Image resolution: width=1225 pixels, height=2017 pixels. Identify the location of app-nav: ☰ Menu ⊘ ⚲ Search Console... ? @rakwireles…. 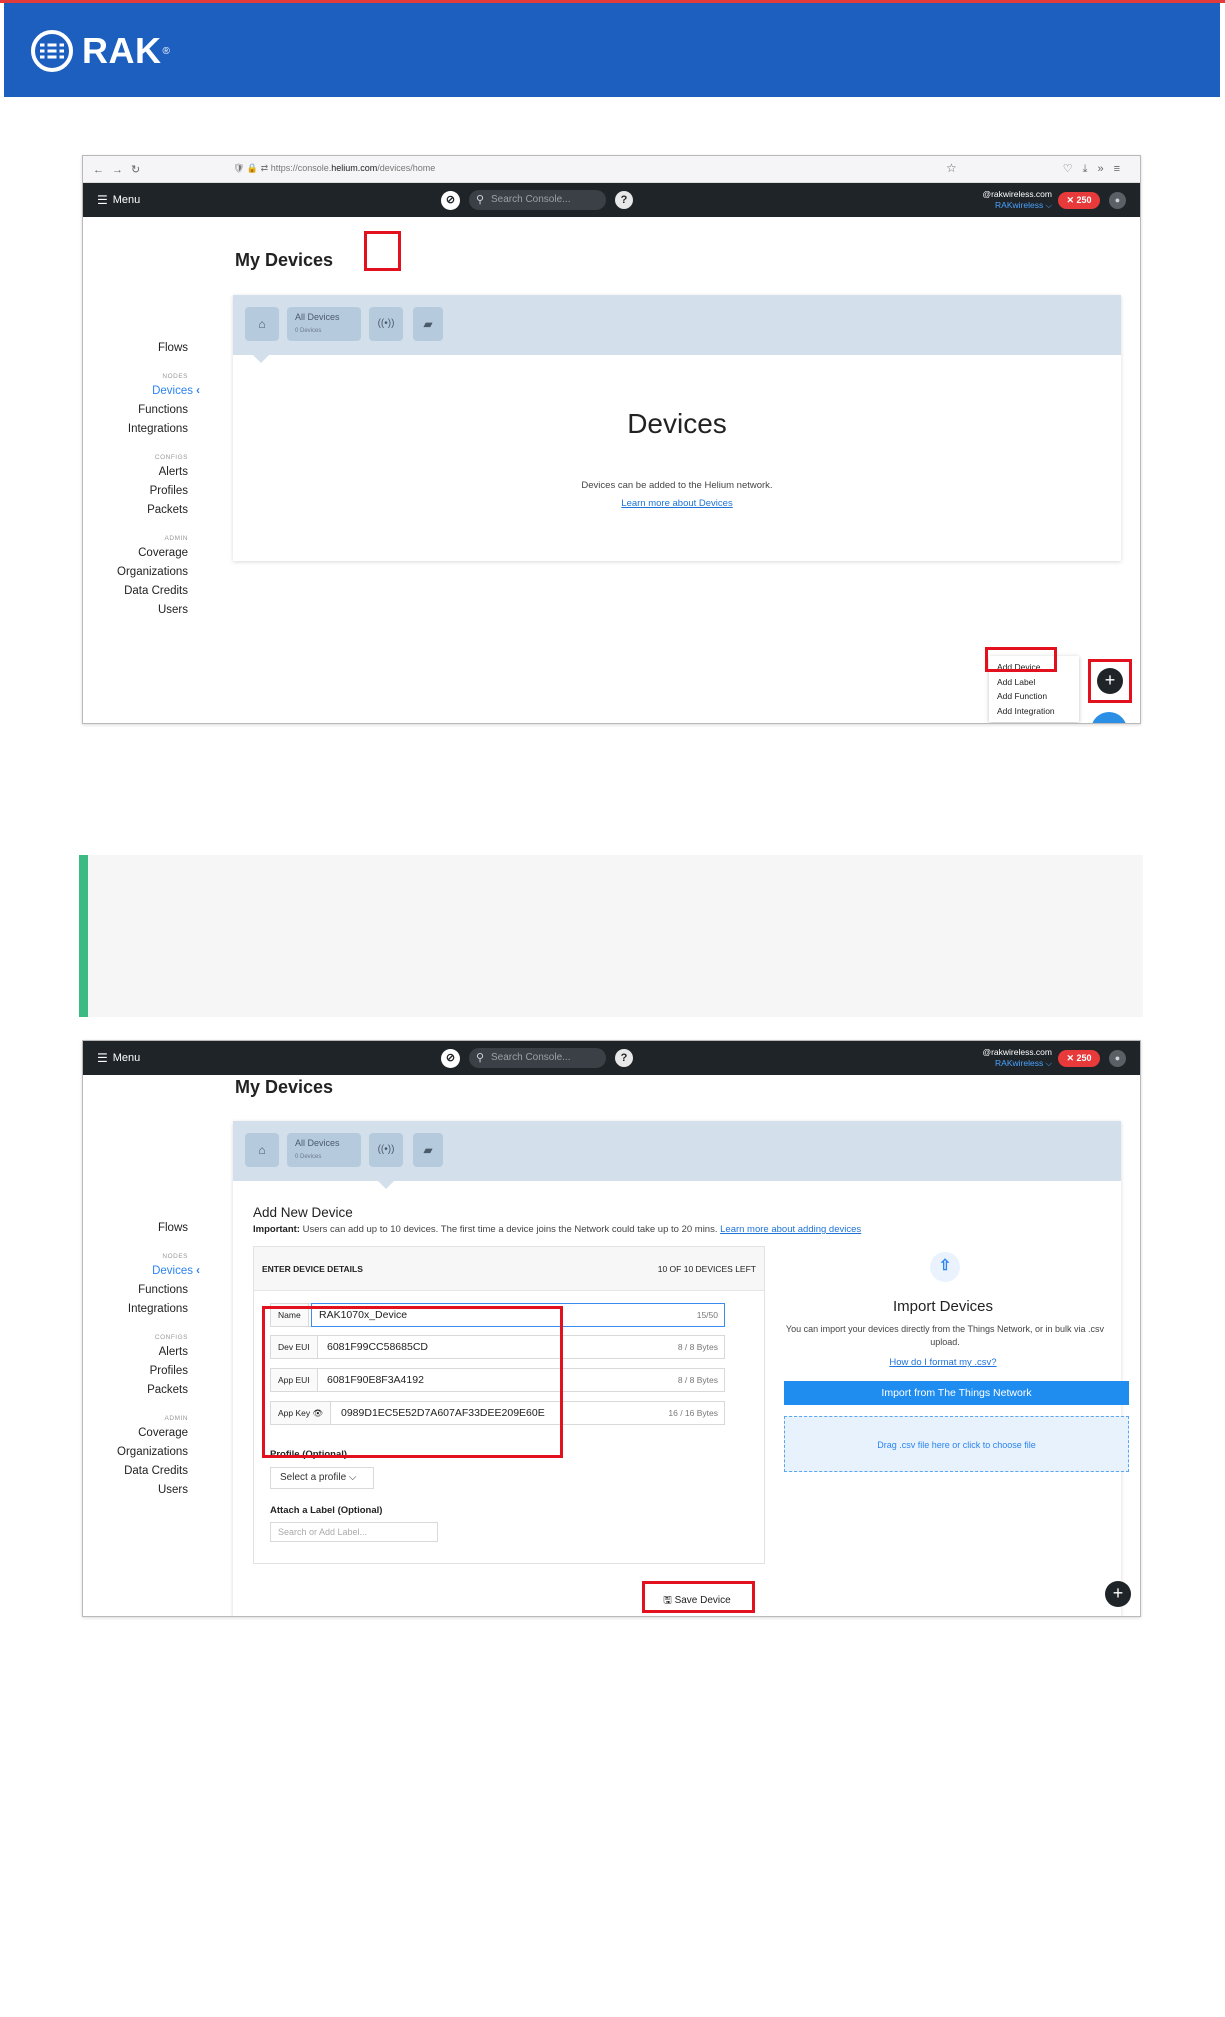
(611, 200).